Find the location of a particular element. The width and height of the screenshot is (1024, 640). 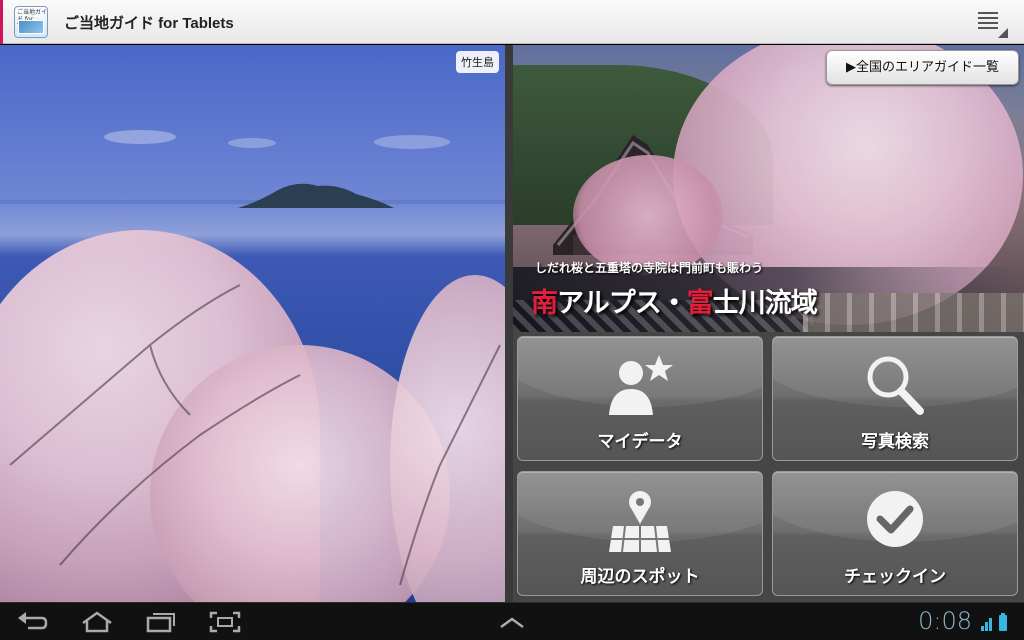

promo-title: 南アルプス・富士川流域 is located at coordinates (674, 300).